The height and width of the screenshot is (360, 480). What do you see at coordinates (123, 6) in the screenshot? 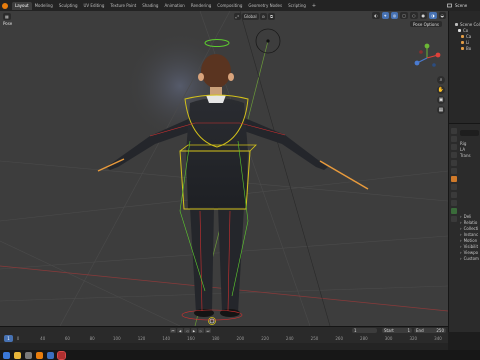
I see `workspace-tab: Texture Paint` at bounding box center [123, 6].